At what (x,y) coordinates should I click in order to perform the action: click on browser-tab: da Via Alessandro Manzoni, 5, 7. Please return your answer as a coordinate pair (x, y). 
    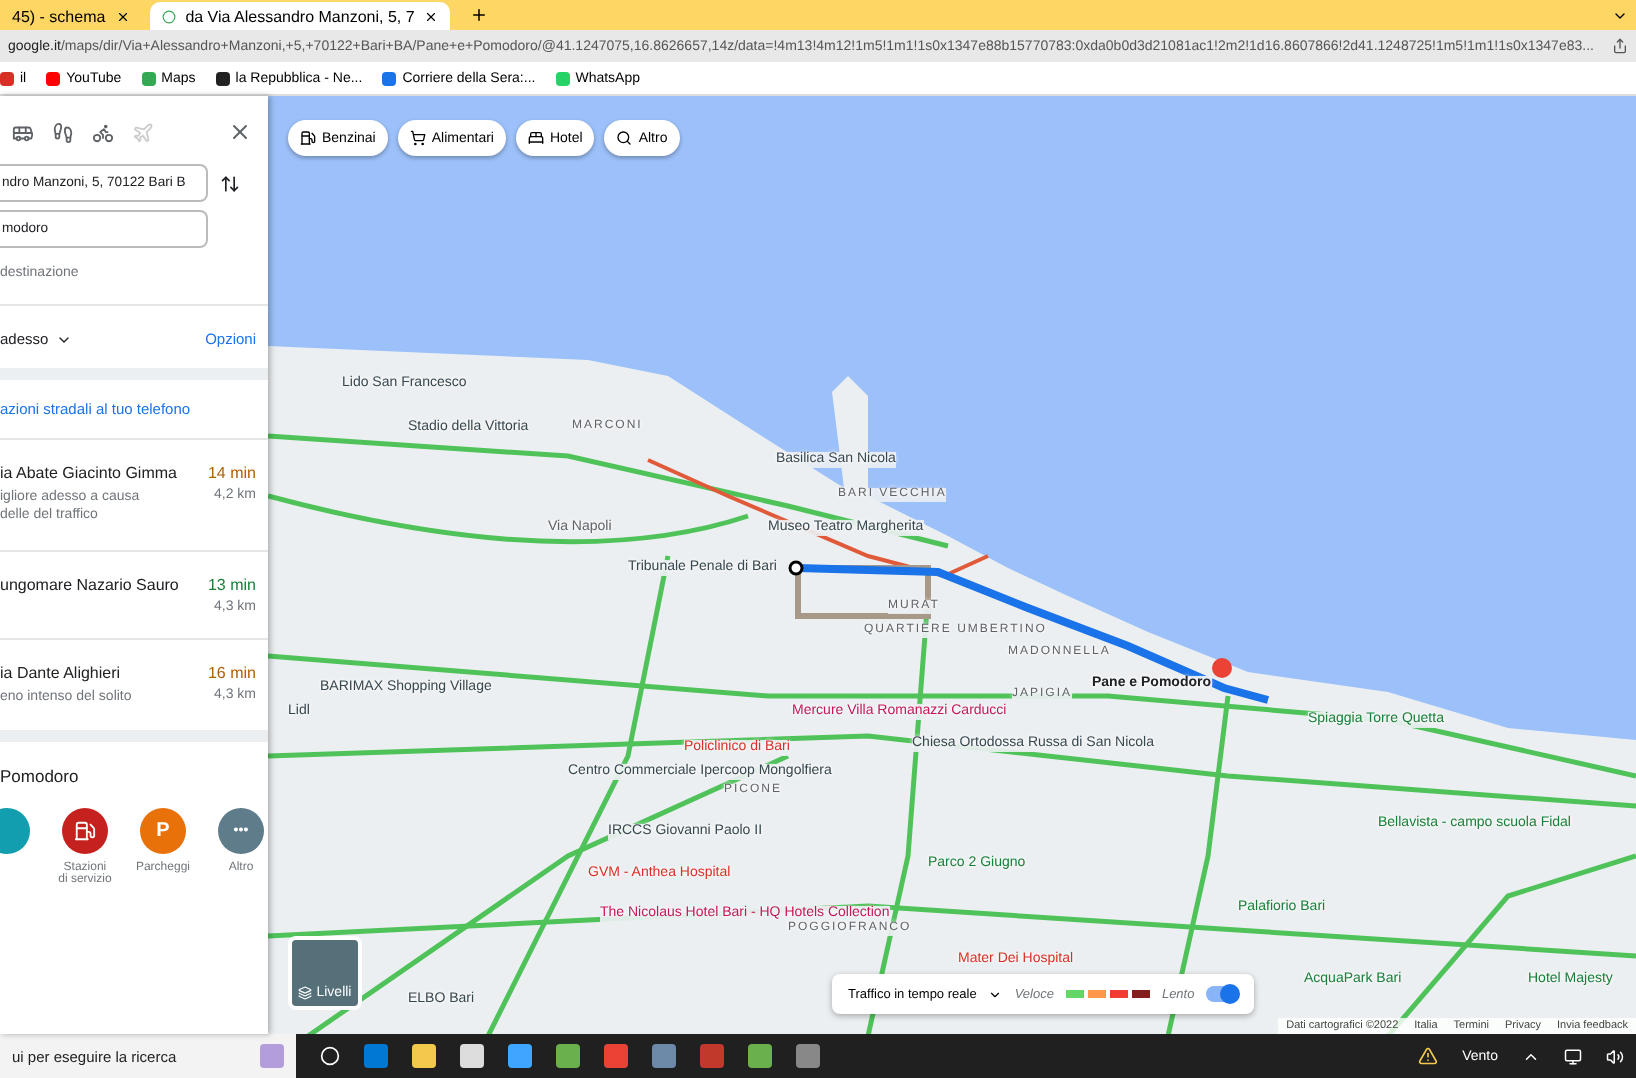
    Looking at the image, I should click on (300, 16).